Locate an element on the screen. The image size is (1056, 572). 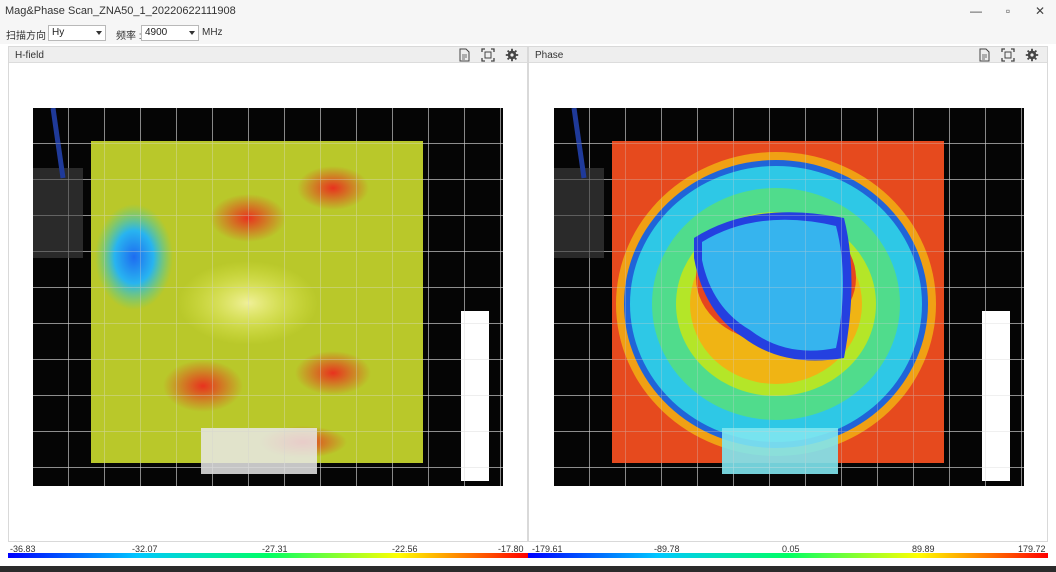
frequency-label: 频率 : is located at coordinates (129, 36).